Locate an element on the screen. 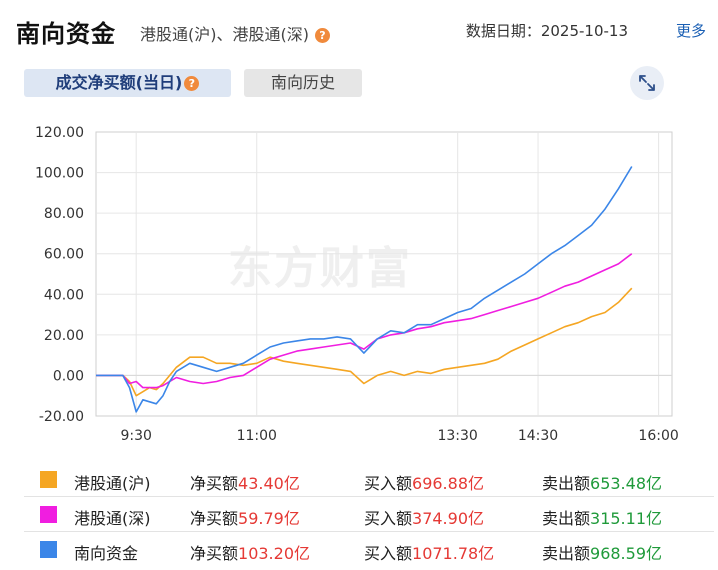  y-tick-label: 20.00 is located at coordinates (64, 336).